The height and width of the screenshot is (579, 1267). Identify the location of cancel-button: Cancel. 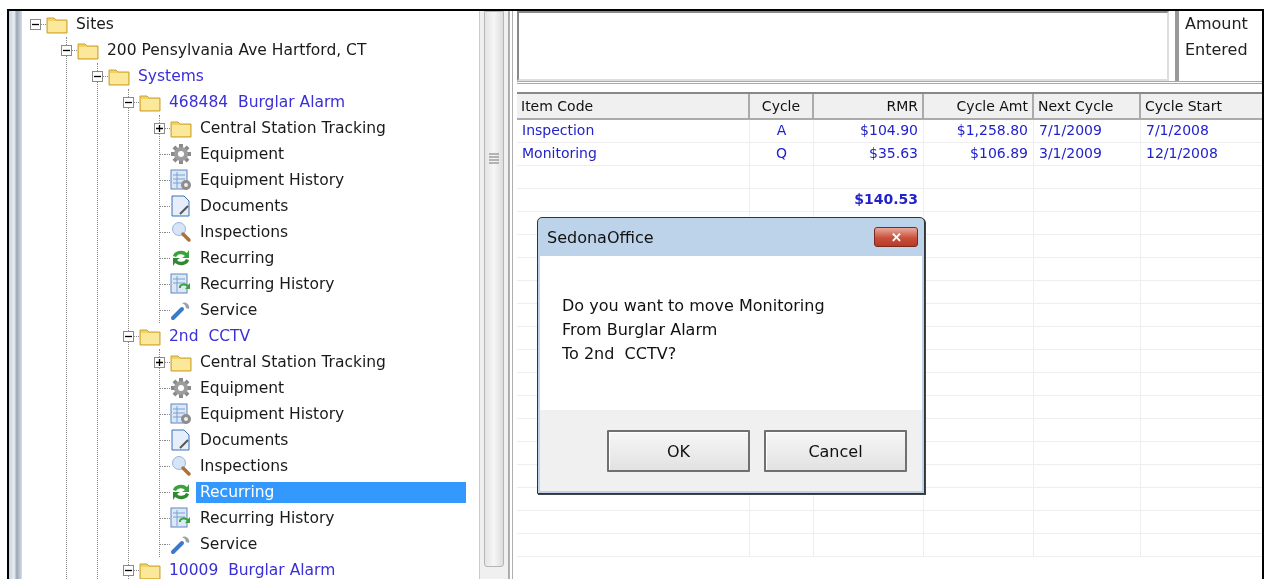
(835, 451).